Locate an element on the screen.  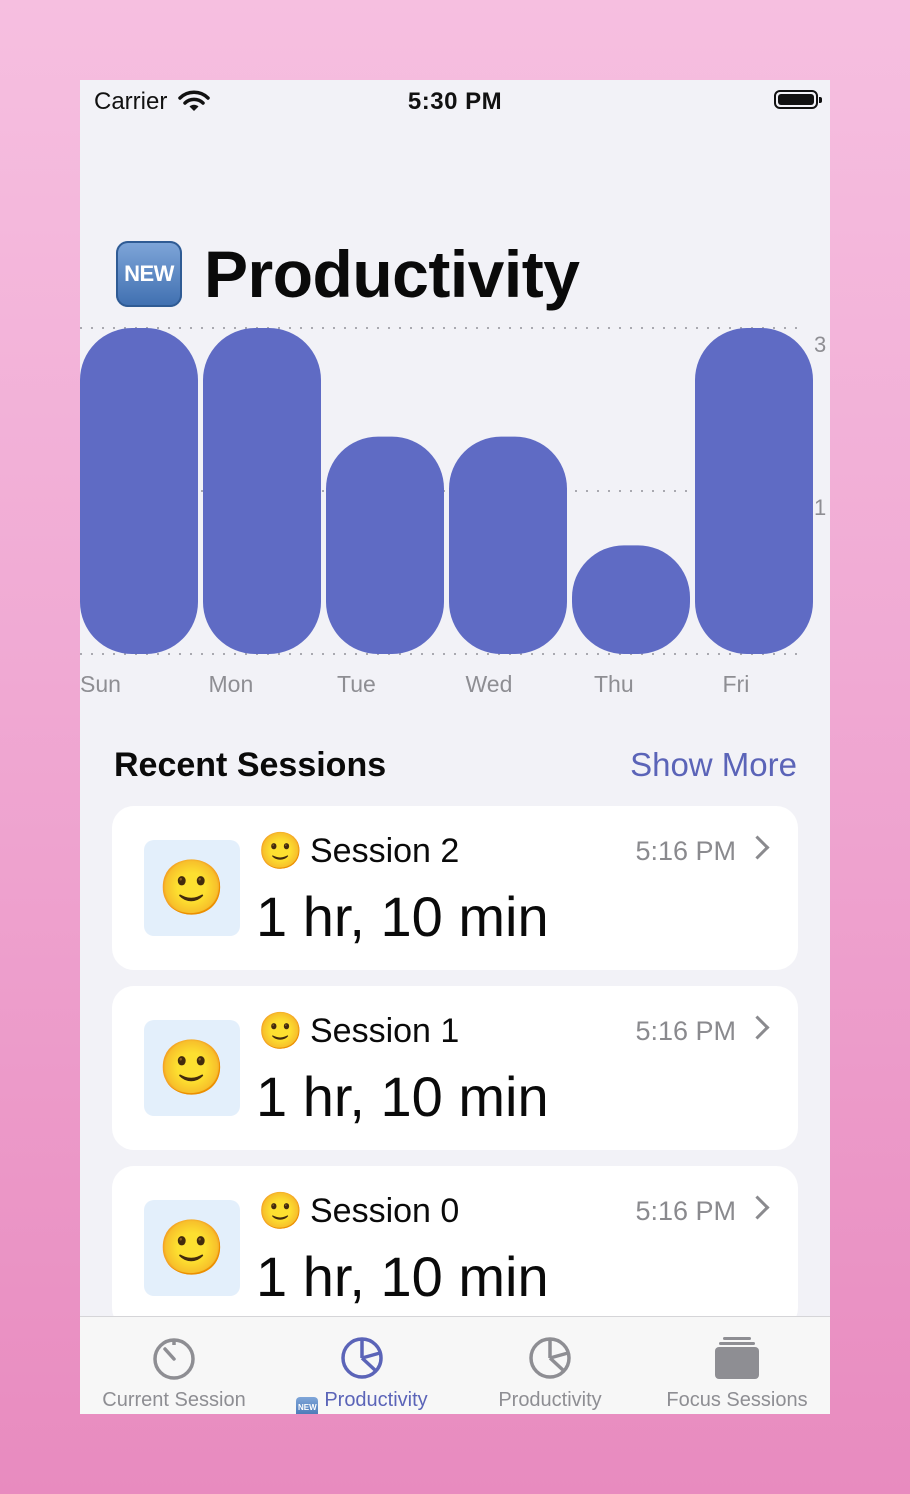
tab-current-session: Current Session is located at coordinates (174, 1365).